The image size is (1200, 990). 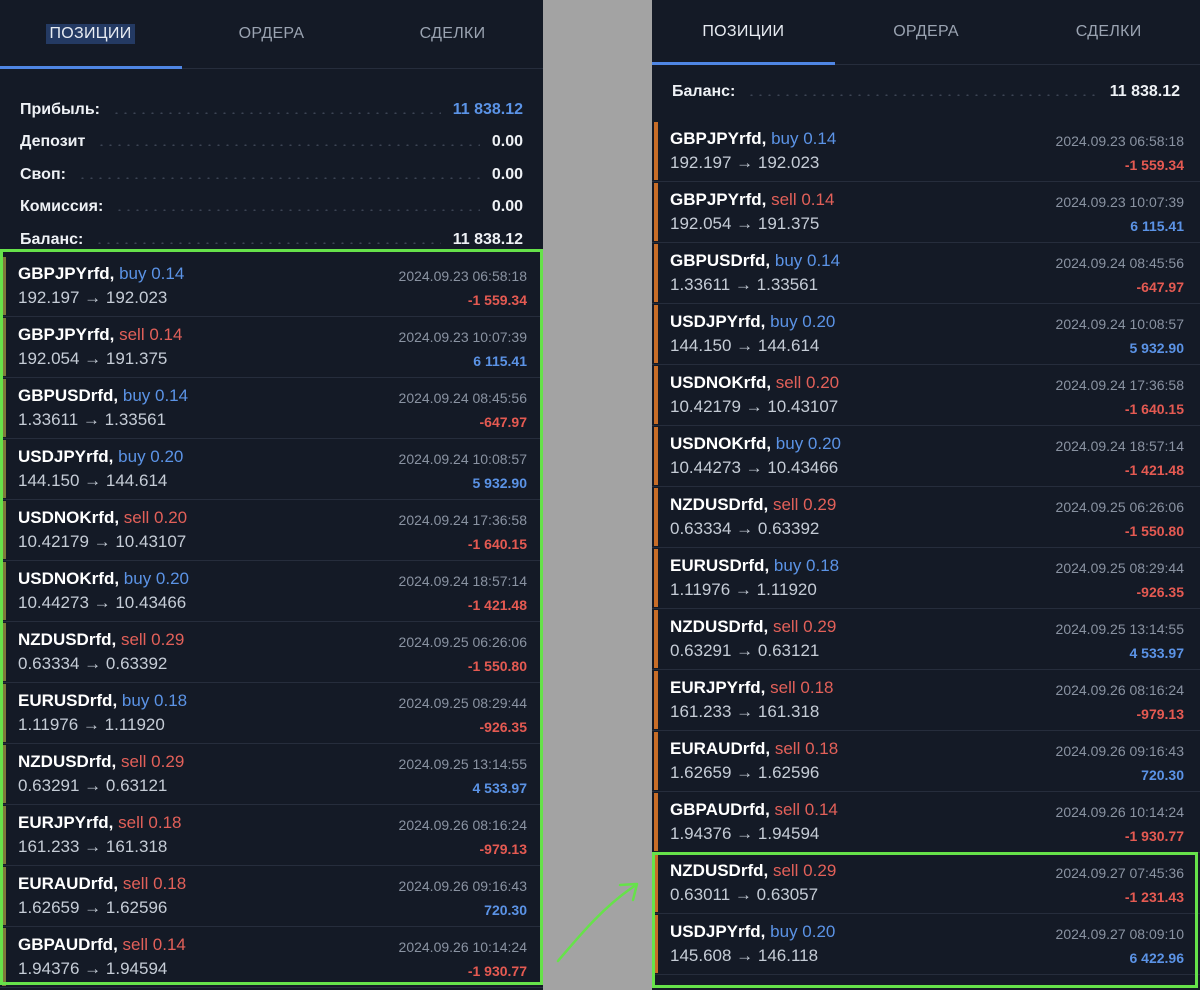 I want to click on tab-deals-label: СДЕЛКИ, so click(x=452, y=33).